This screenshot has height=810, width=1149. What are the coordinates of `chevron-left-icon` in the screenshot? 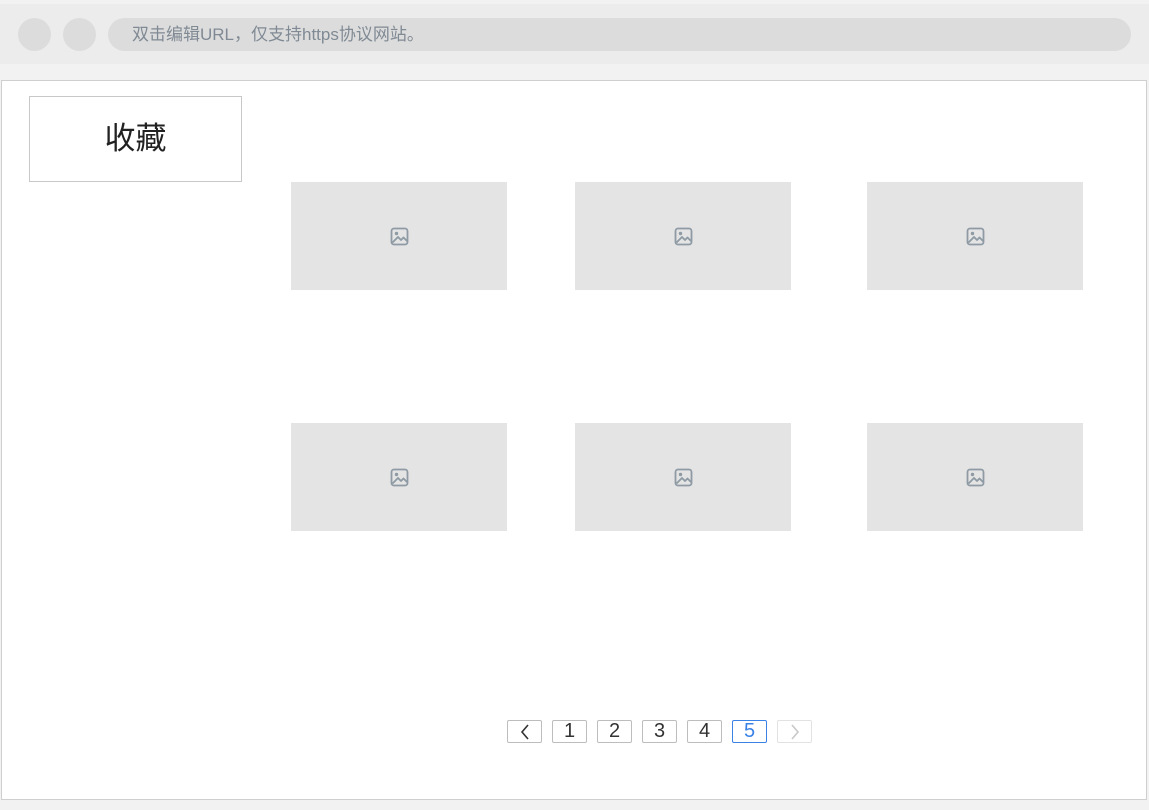 It's located at (524, 732).